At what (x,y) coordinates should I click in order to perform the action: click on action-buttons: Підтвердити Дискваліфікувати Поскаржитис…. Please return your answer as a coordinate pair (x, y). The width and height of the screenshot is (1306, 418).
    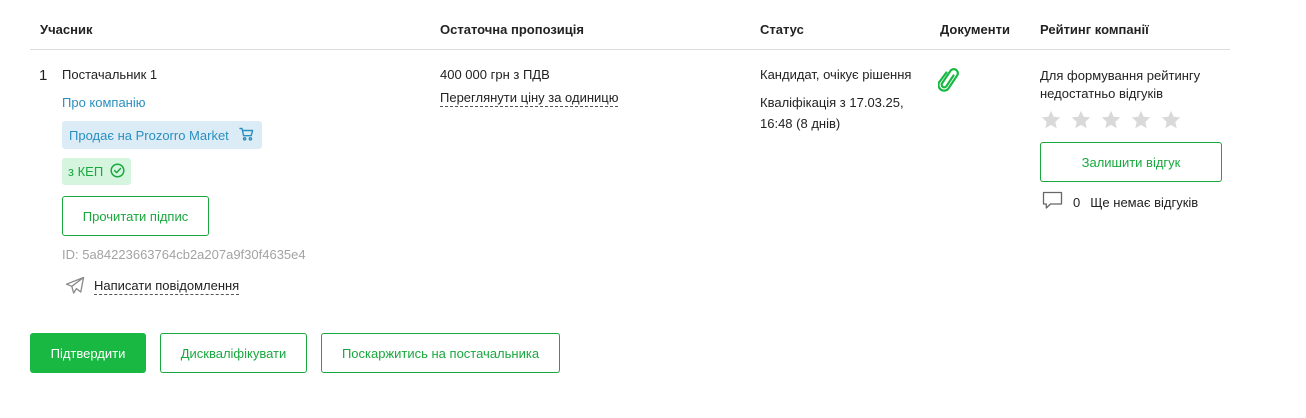
    Looking at the image, I should click on (295, 353).